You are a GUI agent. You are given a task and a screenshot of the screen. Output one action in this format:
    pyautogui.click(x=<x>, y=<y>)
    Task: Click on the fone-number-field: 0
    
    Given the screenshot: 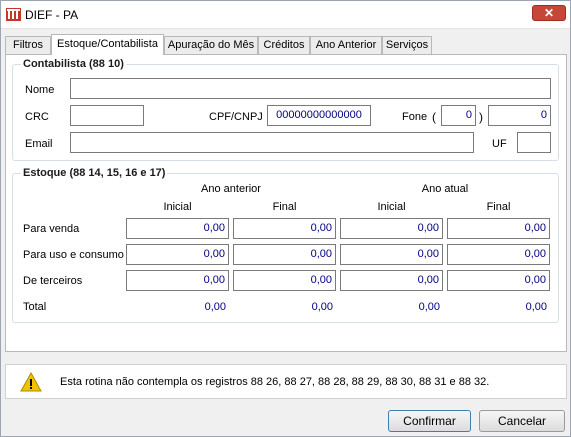 What is the action you would take?
    pyautogui.click(x=519, y=115)
    